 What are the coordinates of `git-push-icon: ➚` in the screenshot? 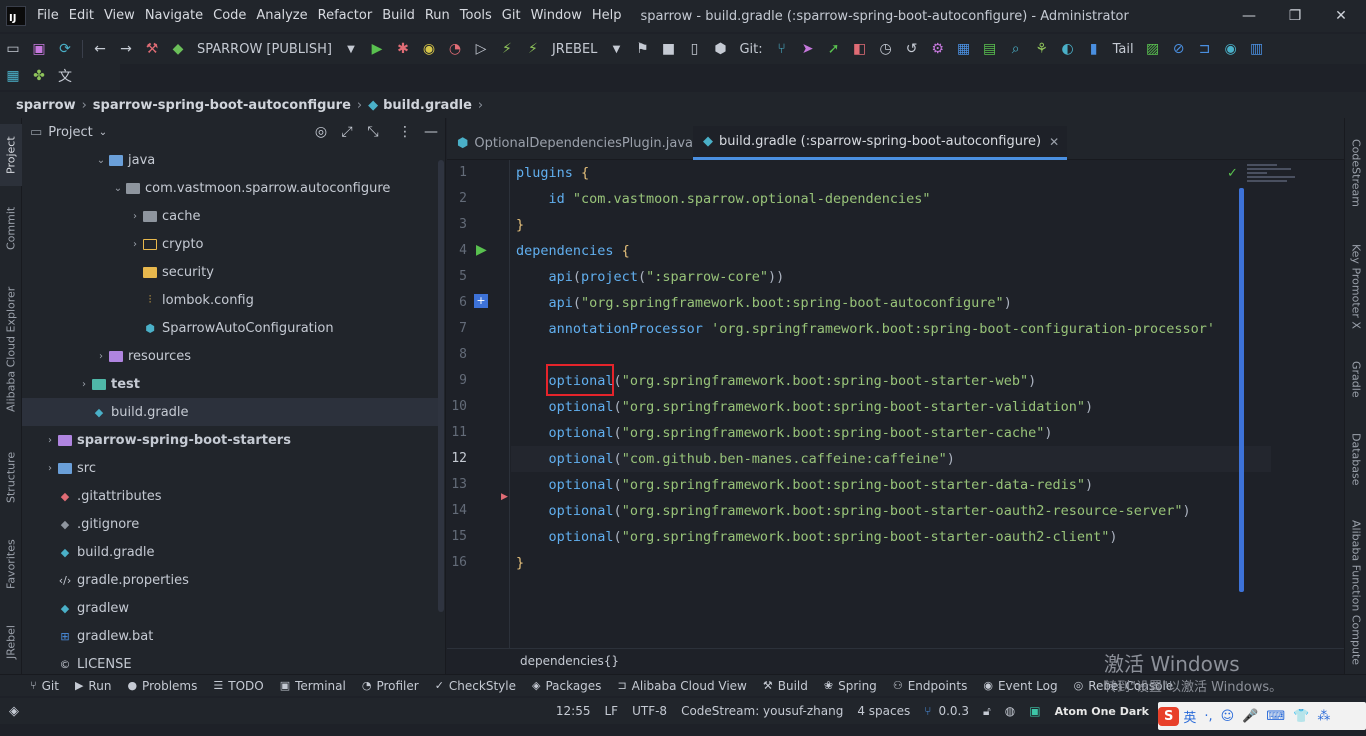 It's located at (834, 49).